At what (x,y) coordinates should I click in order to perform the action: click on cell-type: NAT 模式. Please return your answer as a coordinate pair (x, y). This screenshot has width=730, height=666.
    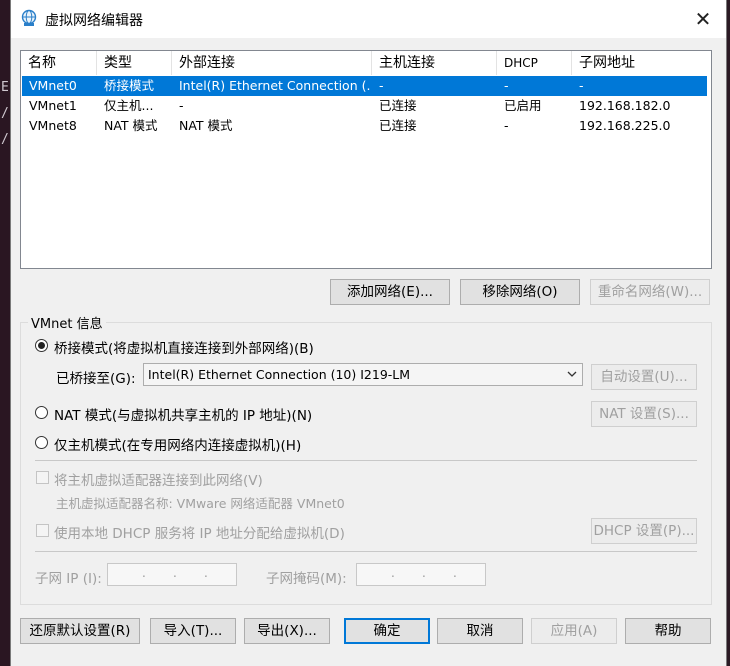
    Looking at the image, I should click on (131, 125).